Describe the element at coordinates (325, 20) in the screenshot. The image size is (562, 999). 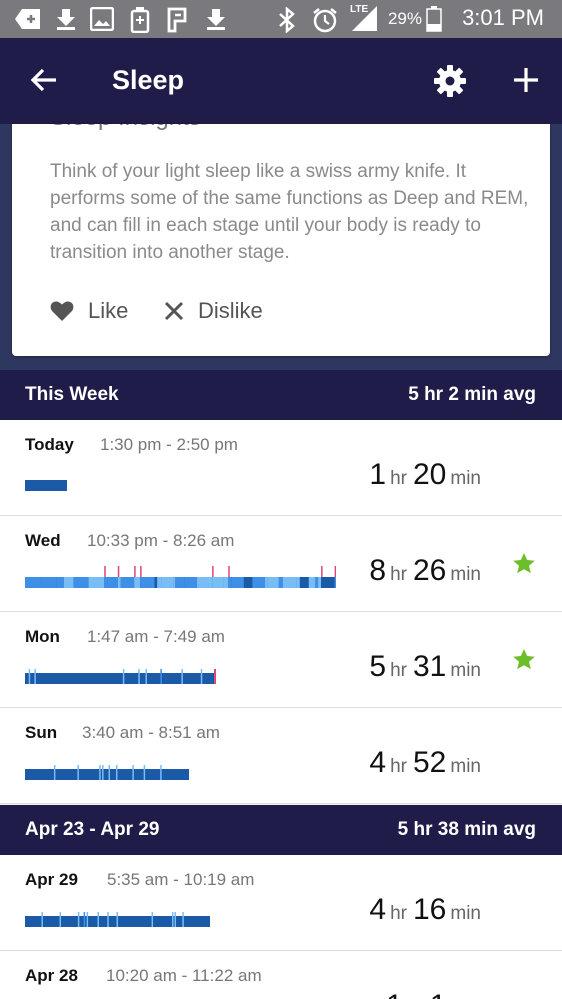
I see `alarm-icon` at that location.